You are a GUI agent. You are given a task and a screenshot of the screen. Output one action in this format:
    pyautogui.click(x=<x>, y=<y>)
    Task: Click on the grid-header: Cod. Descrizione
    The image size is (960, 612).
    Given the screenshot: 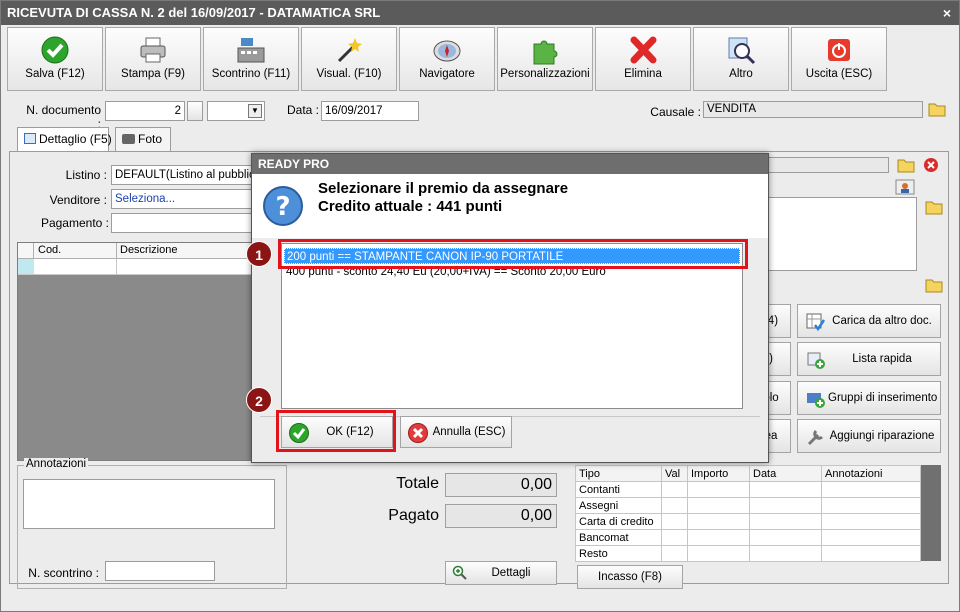 What is the action you would take?
    pyautogui.click(x=135, y=251)
    